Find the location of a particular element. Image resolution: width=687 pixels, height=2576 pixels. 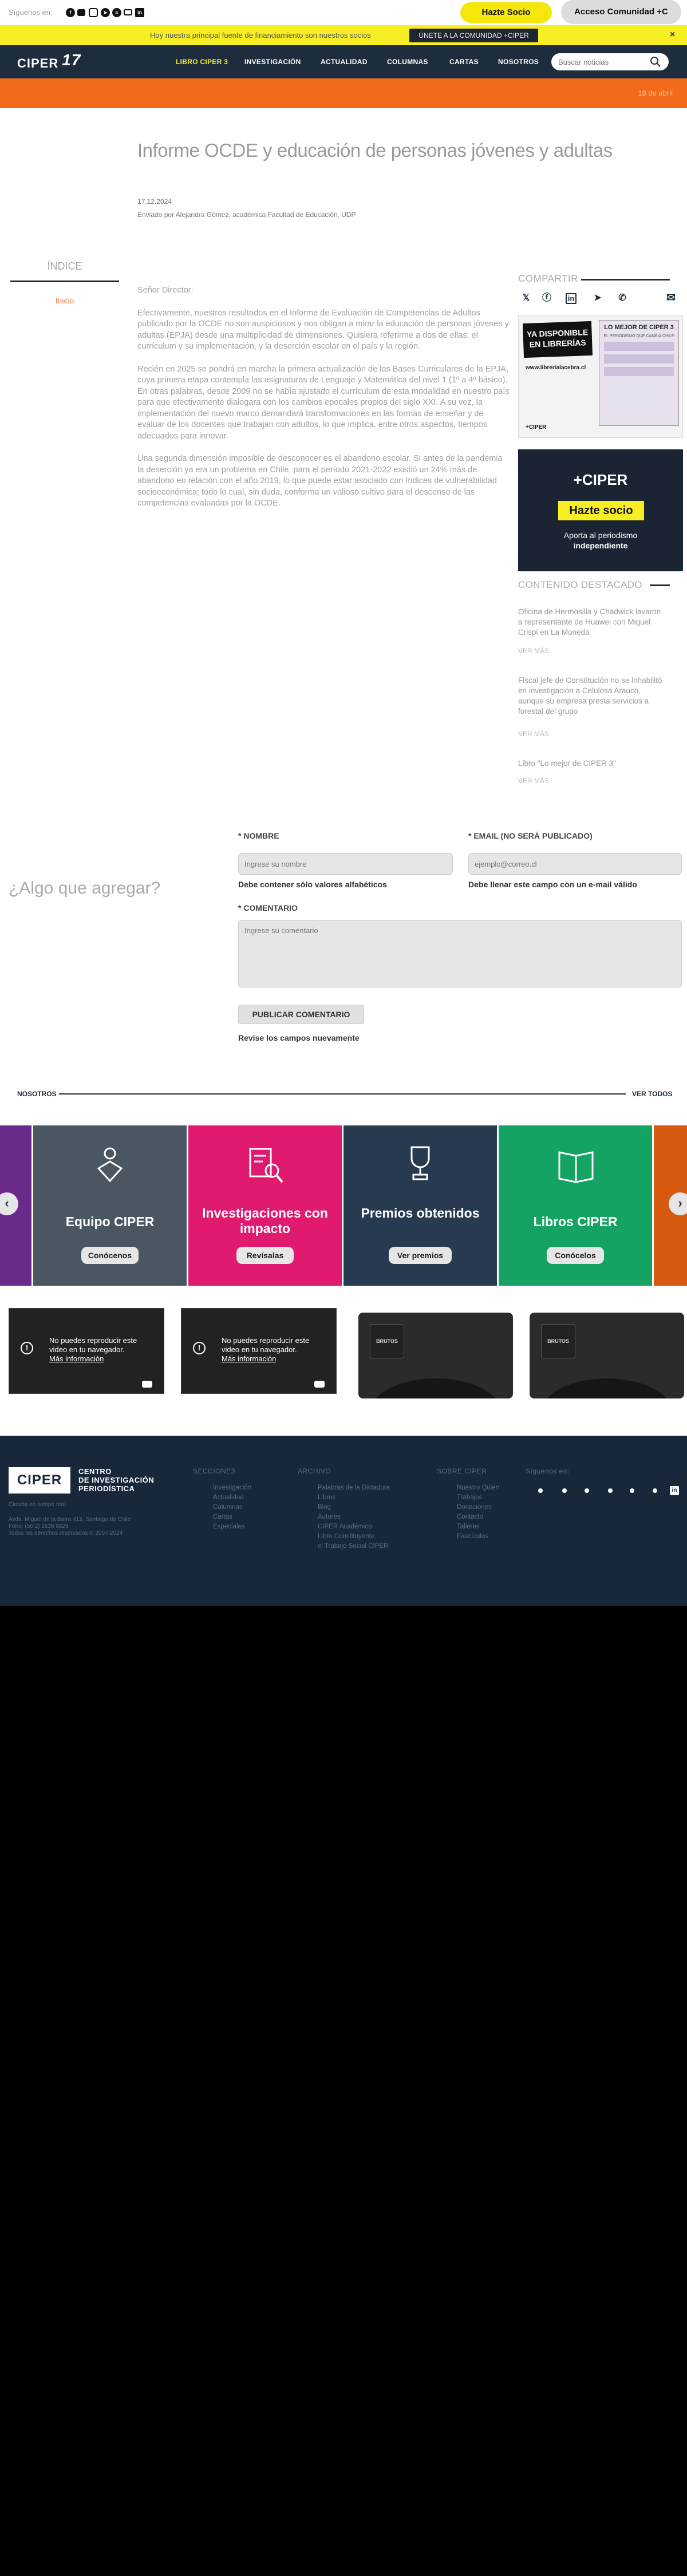

x-icon is located at coordinates (540, 1490).